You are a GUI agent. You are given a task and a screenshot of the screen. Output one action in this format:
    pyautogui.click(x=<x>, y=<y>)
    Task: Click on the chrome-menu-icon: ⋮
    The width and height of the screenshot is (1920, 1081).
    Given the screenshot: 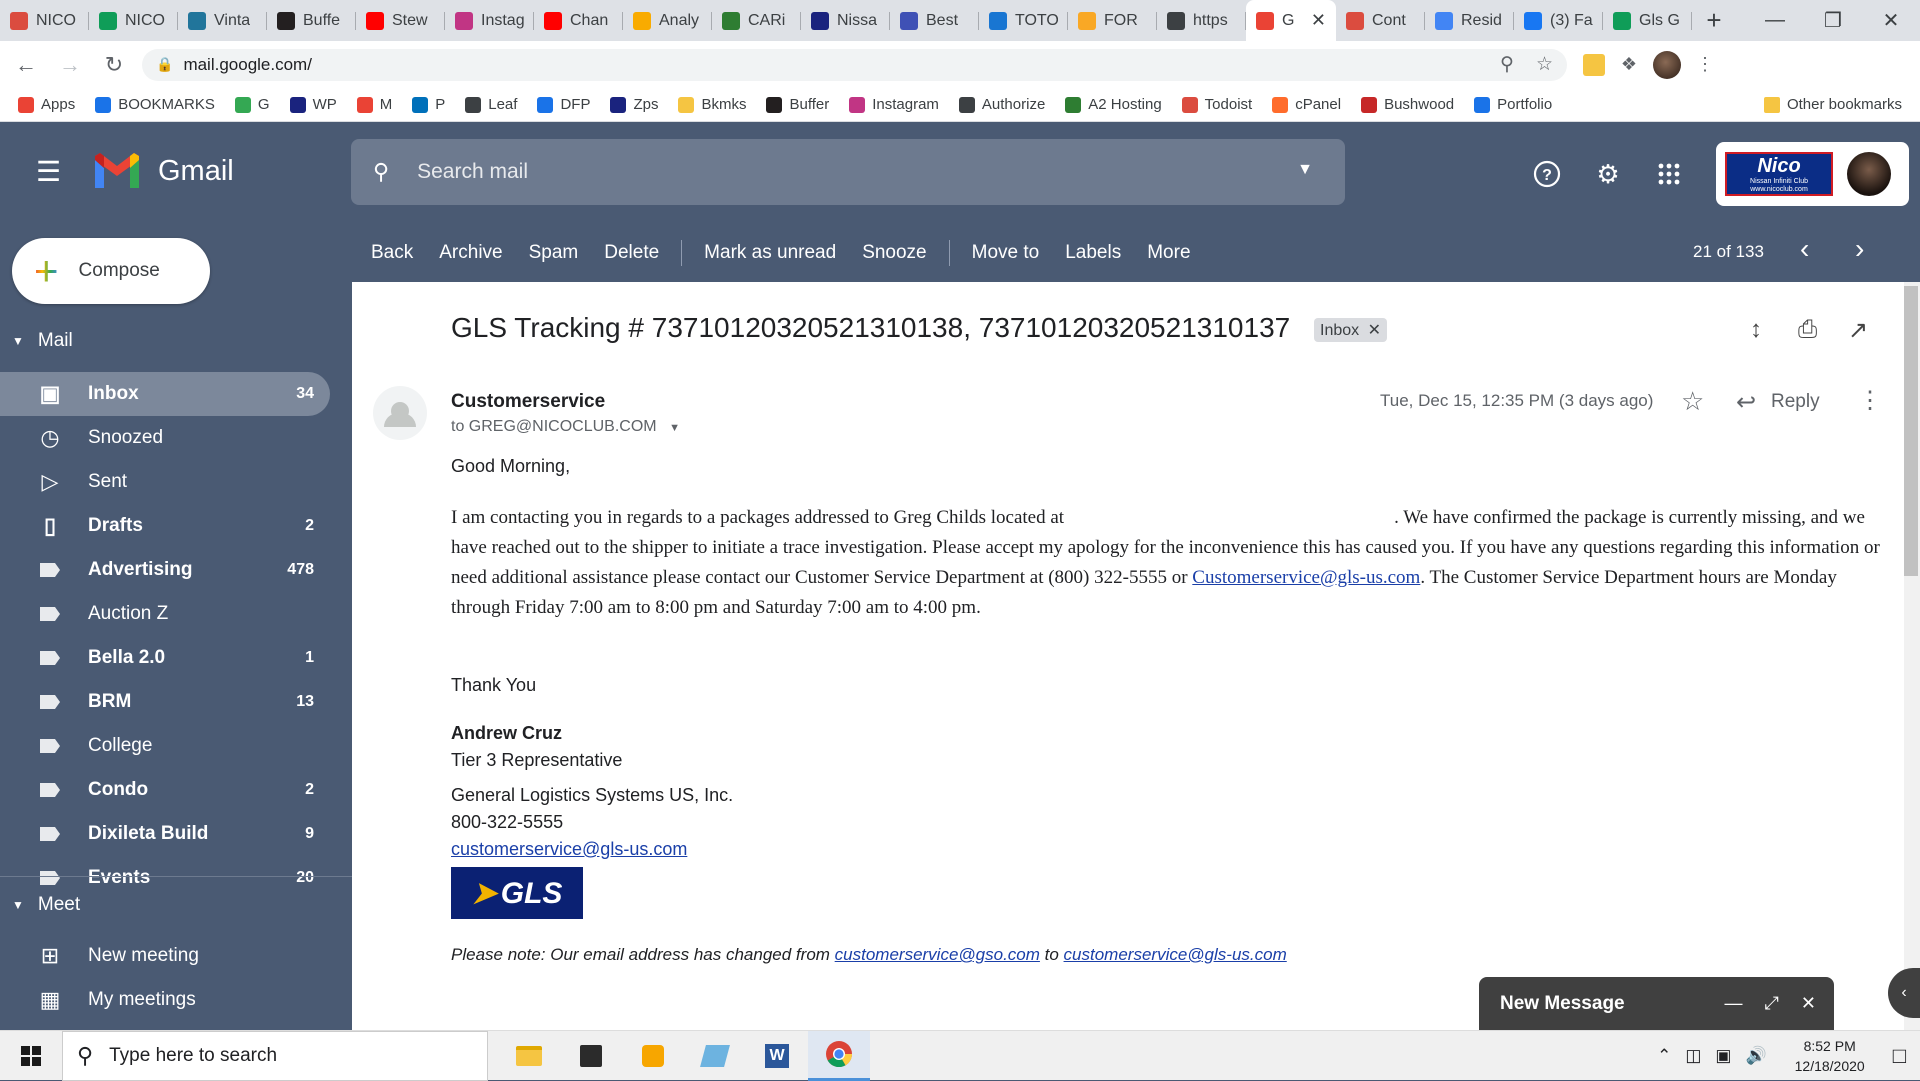 What is the action you would take?
    pyautogui.click(x=1705, y=65)
    